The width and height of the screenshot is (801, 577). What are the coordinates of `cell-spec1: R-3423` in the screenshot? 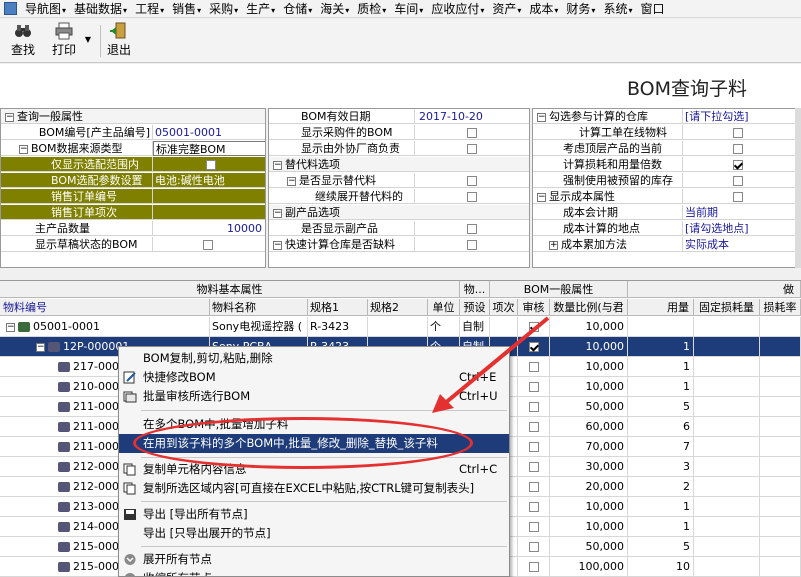 It's located at (338, 327).